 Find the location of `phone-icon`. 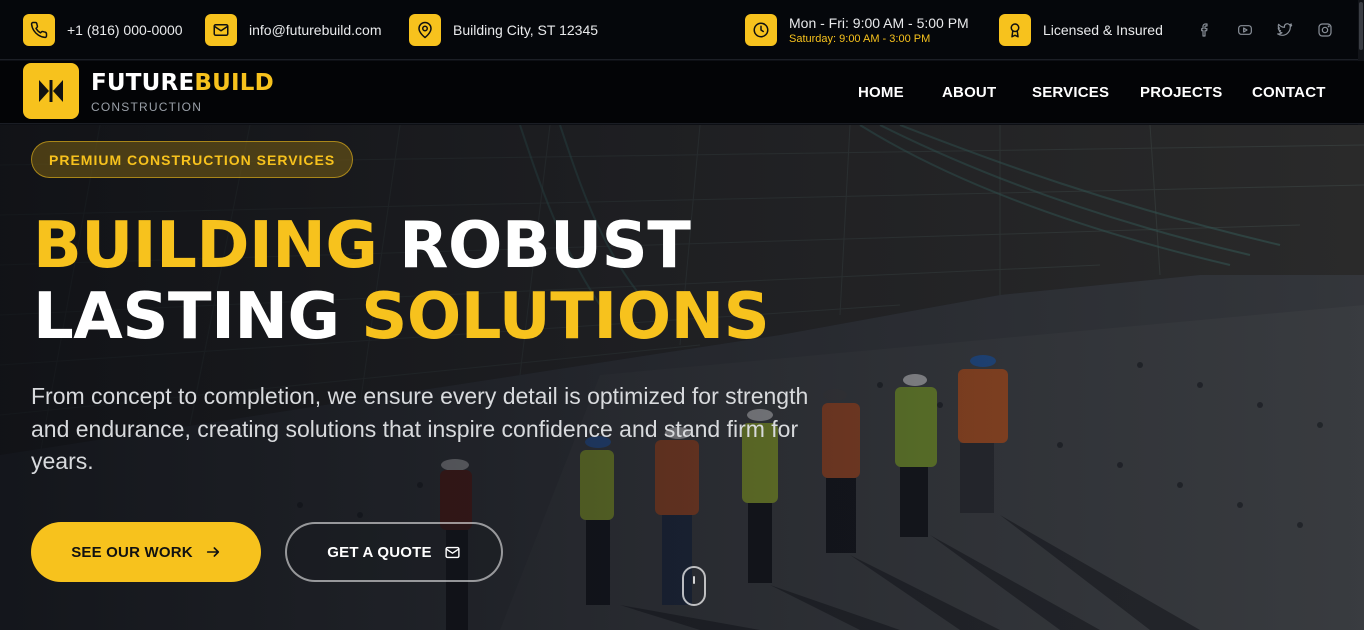

phone-icon is located at coordinates (39, 30).